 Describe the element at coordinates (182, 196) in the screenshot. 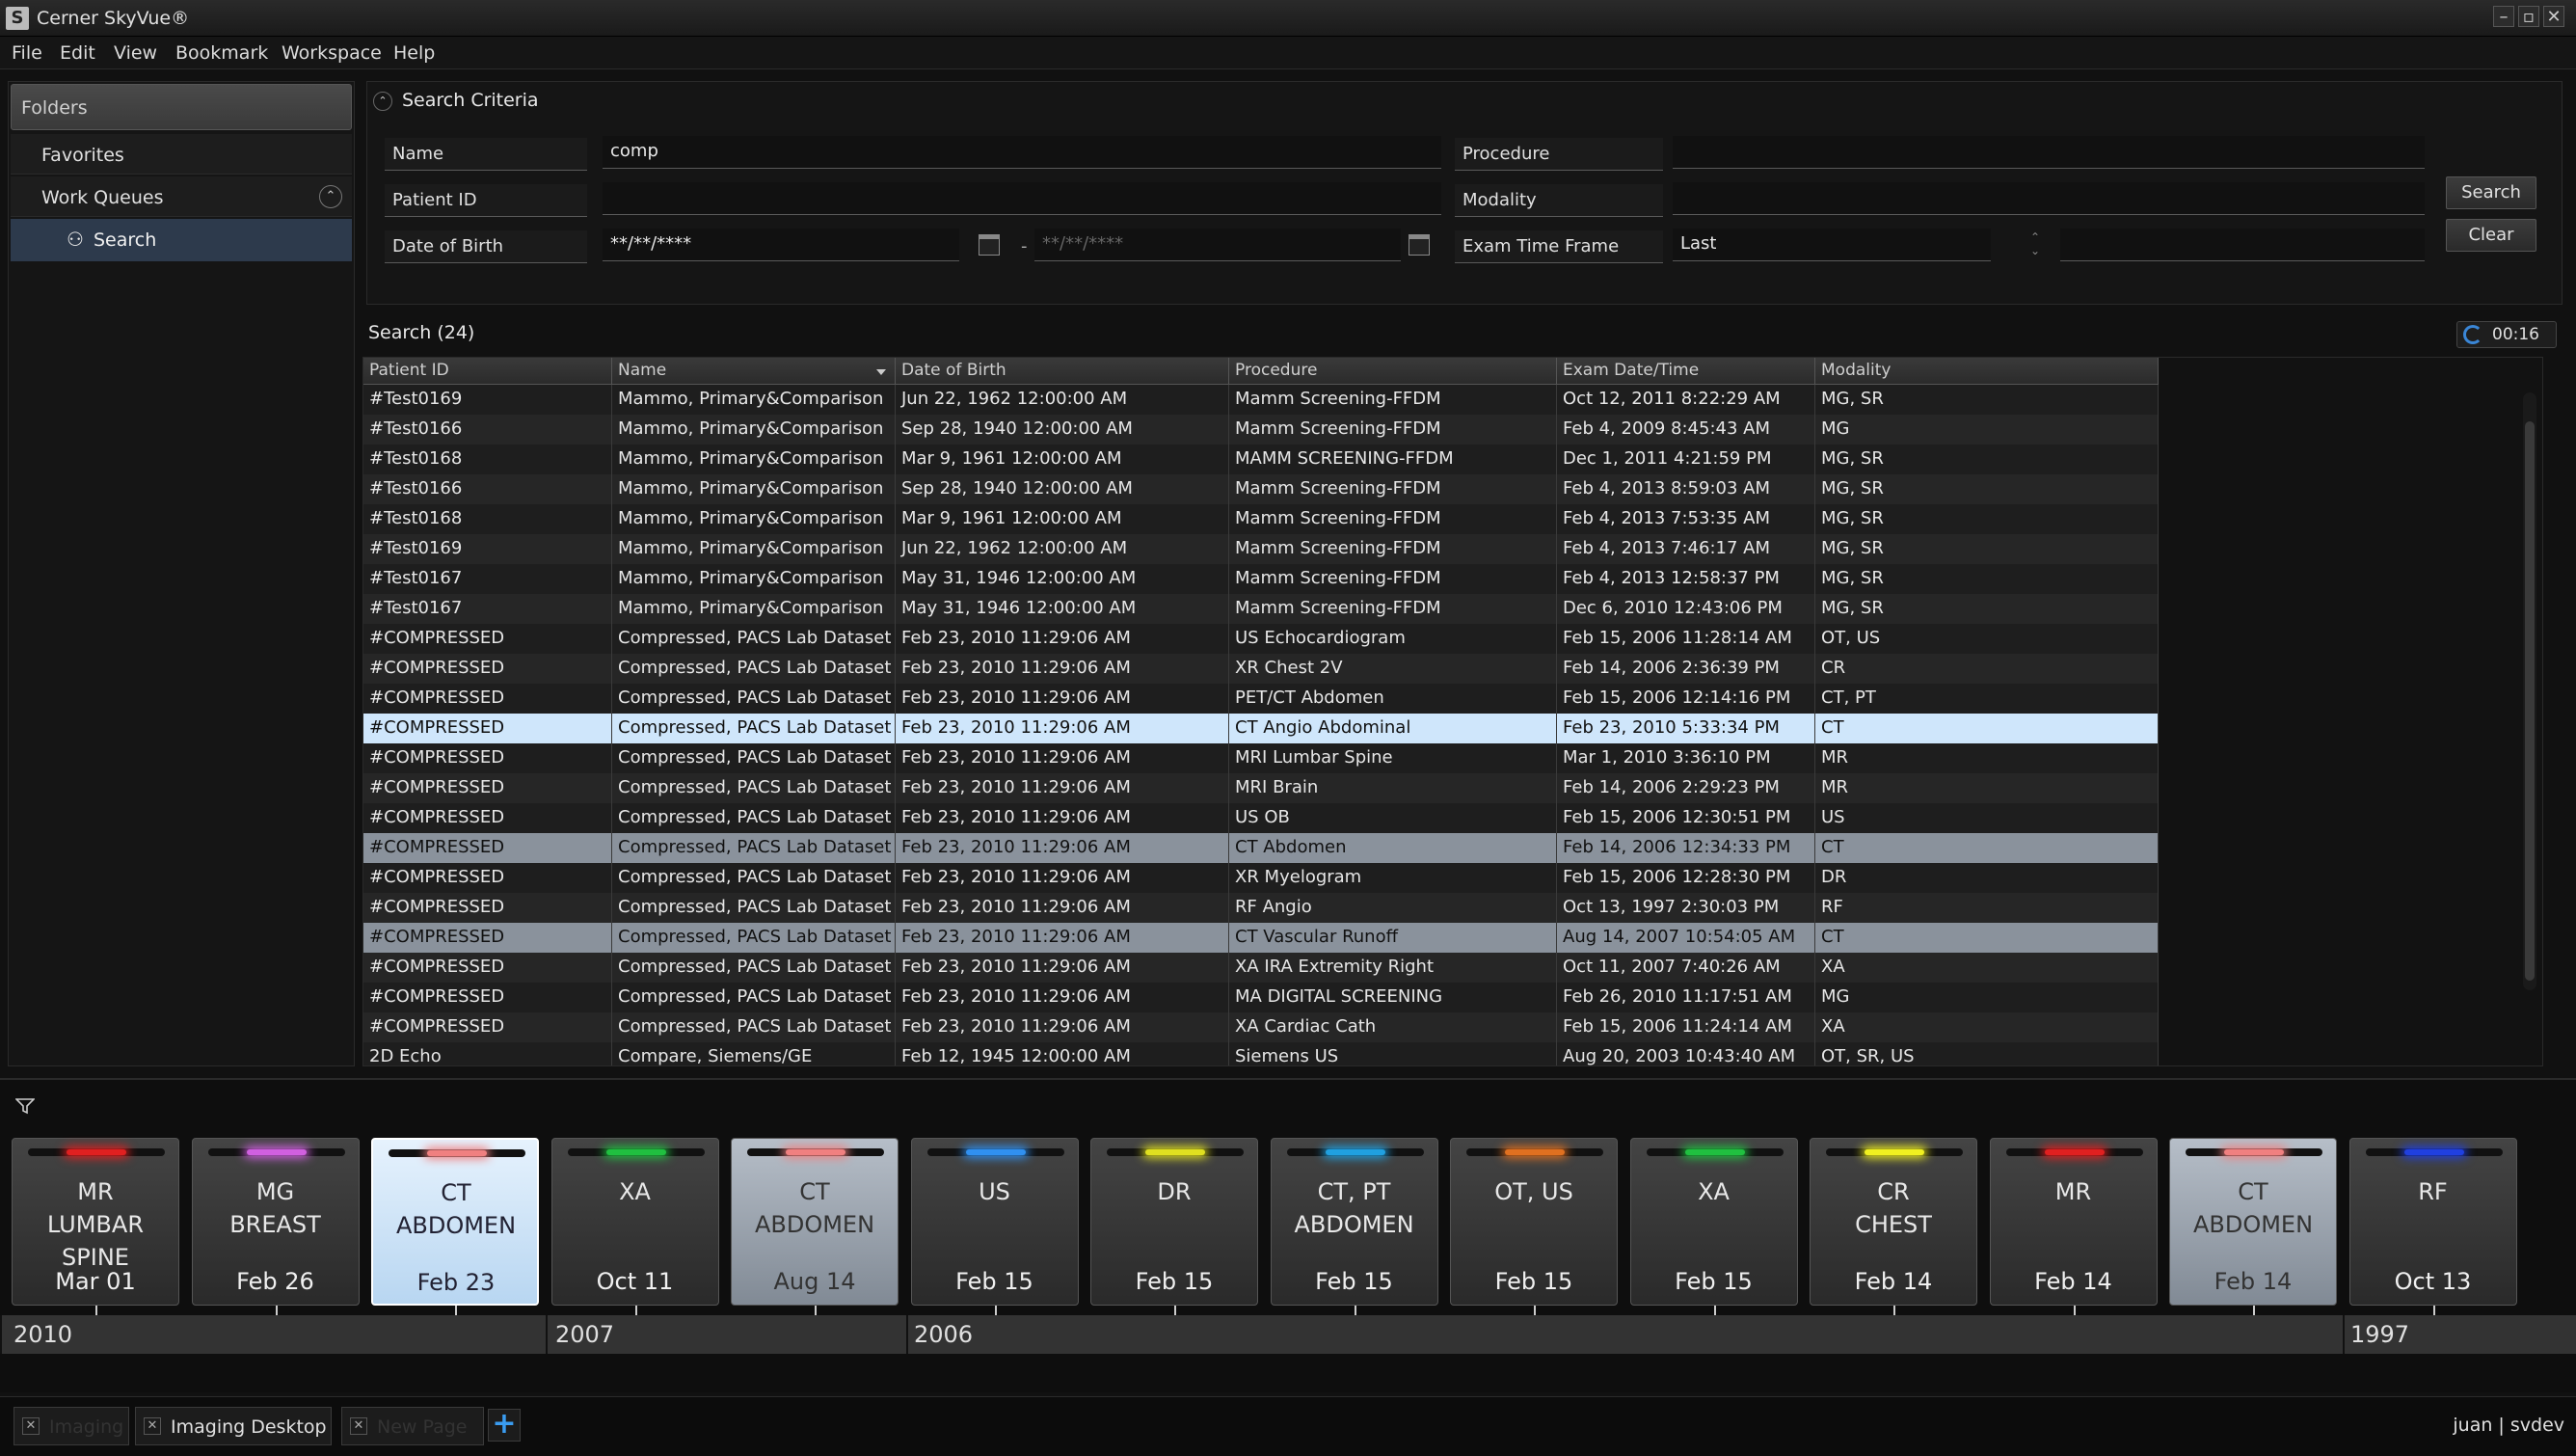

I see `sidebar-item-work-queues: Work Queues ⌃` at that location.